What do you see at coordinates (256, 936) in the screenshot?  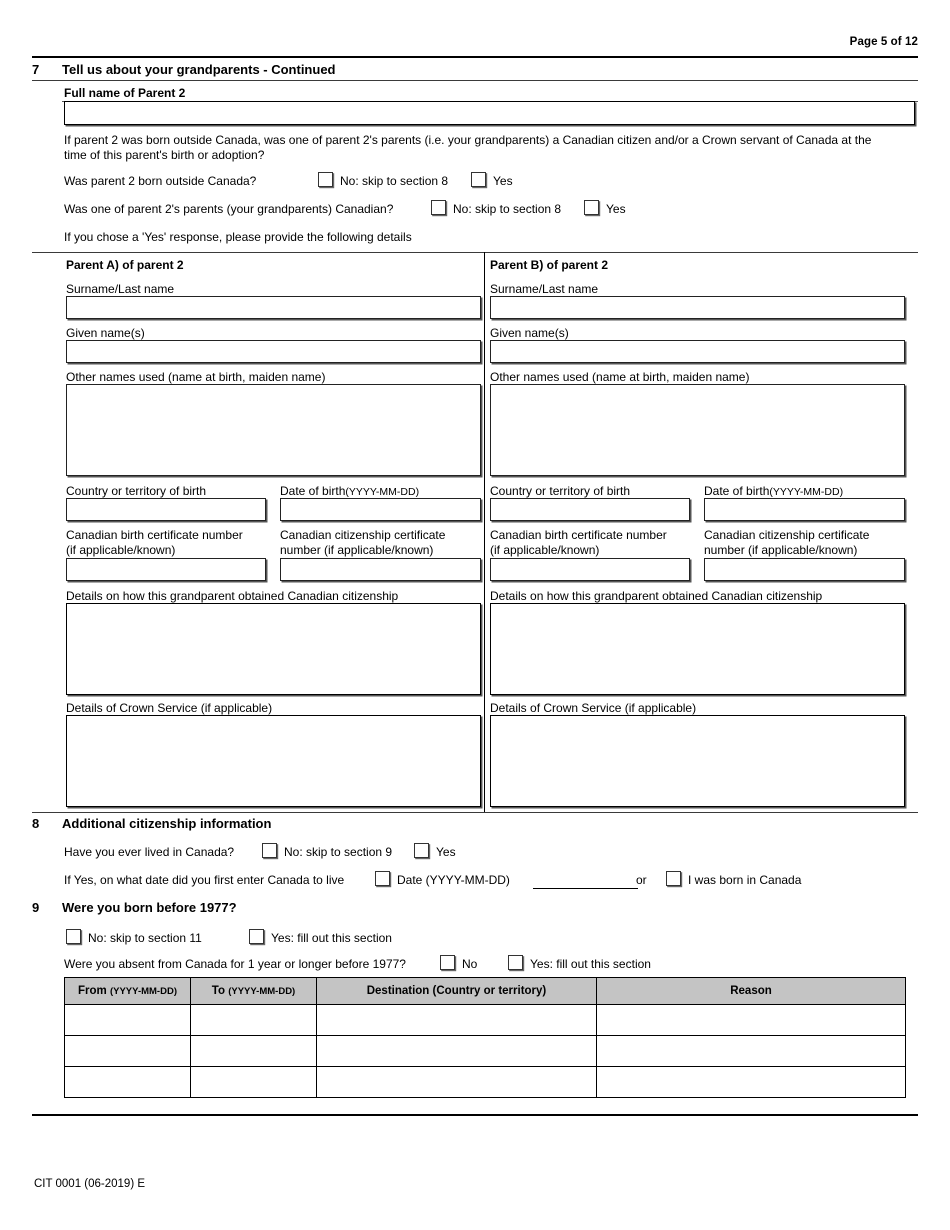 I see `born-before-1977-yes-checkbox` at bounding box center [256, 936].